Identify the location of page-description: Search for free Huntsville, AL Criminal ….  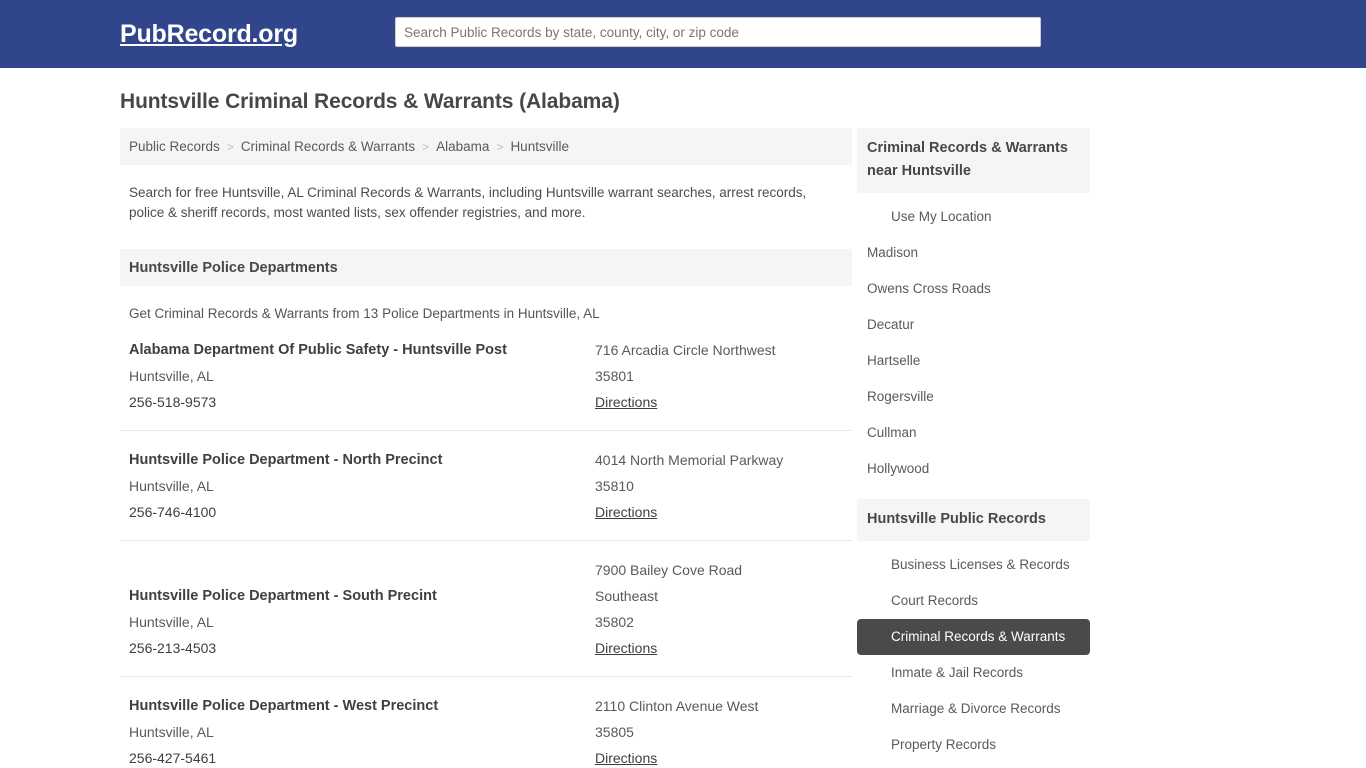
(468, 202).